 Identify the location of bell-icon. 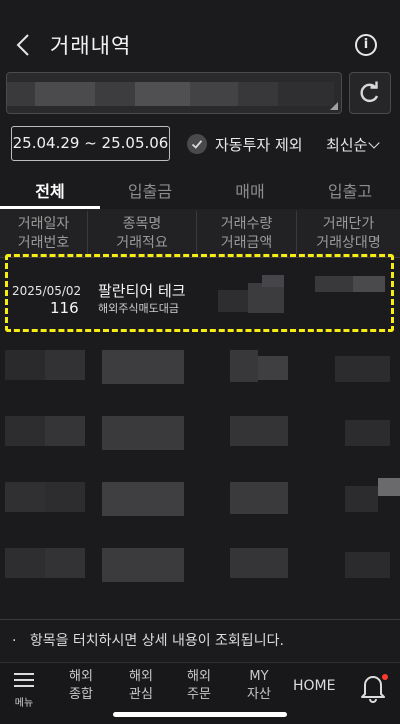
(373, 687).